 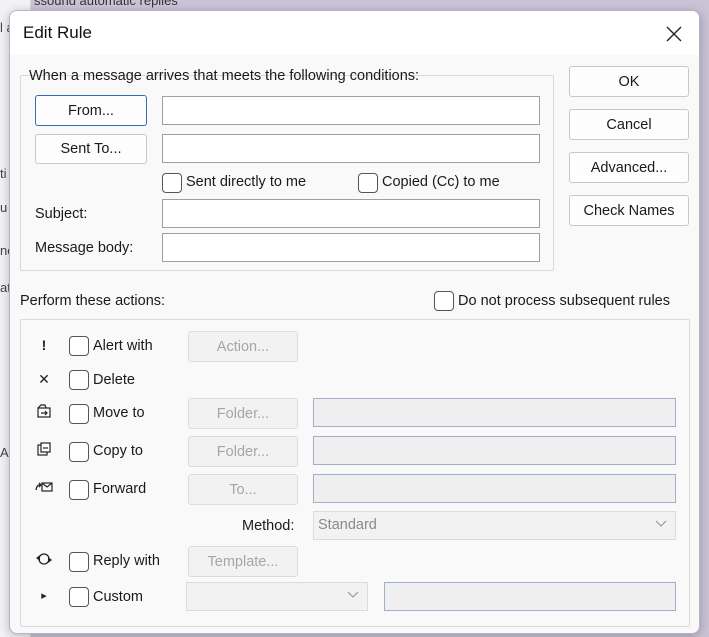 What do you see at coordinates (79, 414) in the screenshot?
I see `move-to-checkbox` at bounding box center [79, 414].